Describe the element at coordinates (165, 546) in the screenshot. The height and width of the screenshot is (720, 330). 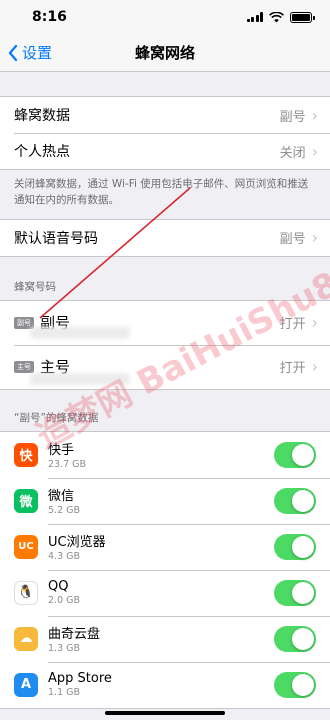
I see `app-row-uc-browser: UC UC浏览器 4.3 GB` at that location.